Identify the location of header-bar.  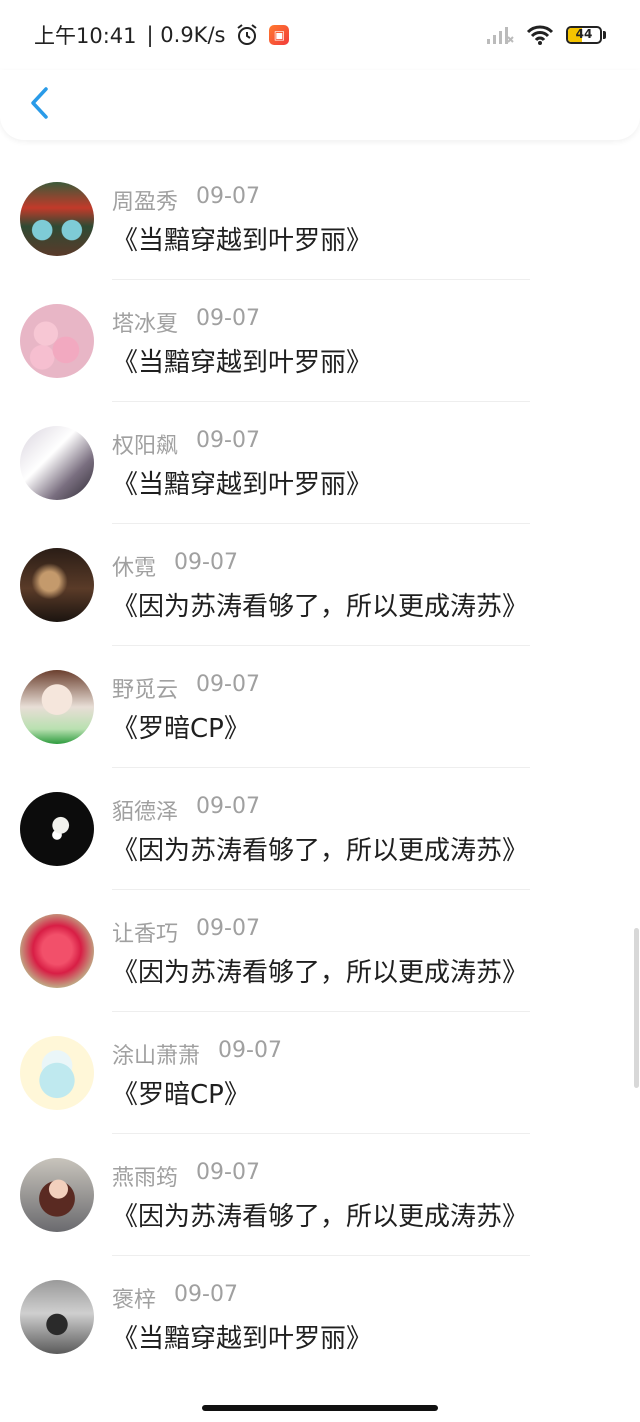
(320, 105).